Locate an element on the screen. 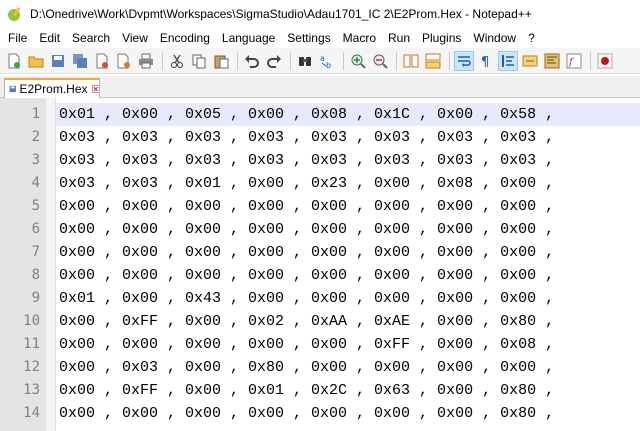 The width and height of the screenshot is (640, 431). sync-vertical-button is located at coordinates (411, 61).